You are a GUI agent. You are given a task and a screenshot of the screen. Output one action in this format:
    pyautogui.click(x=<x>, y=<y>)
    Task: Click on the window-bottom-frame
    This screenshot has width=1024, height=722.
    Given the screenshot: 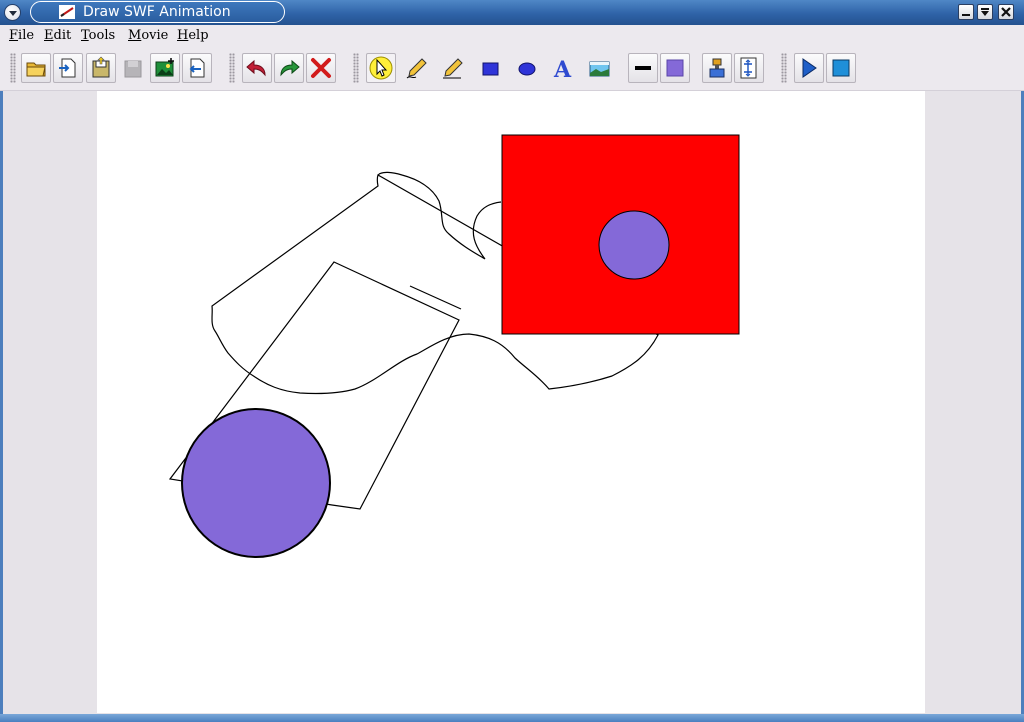 What is the action you would take?
    pyautogui.click(x=512, y=718)
    